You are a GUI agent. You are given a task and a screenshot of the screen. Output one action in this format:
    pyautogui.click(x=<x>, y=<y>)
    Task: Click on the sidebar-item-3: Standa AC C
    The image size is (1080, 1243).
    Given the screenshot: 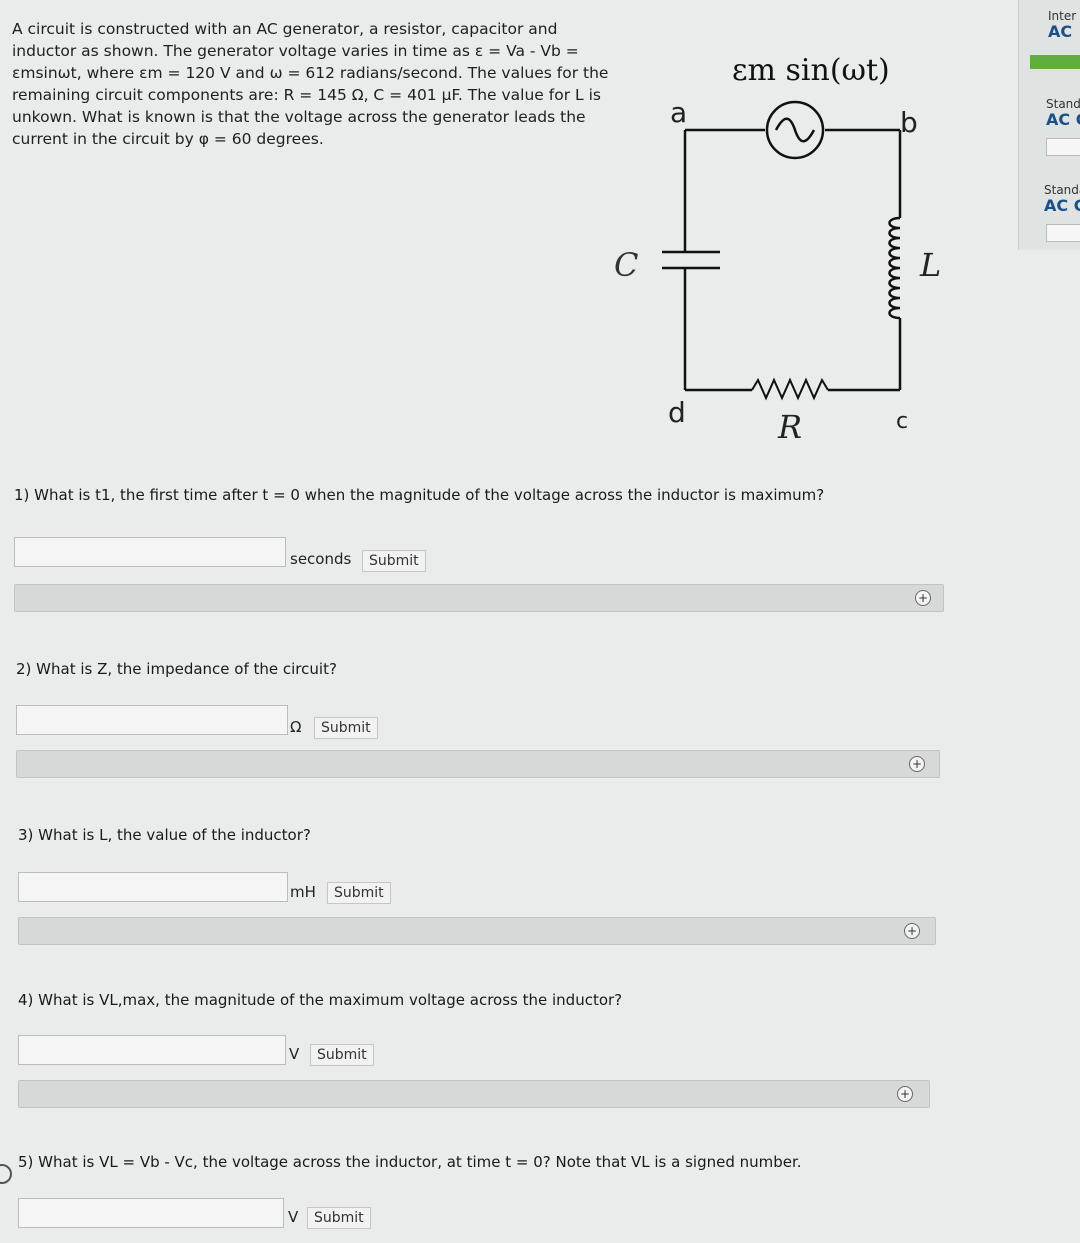 What is the action you would take?
    pyautogui.click(x=1062, y=199)
    